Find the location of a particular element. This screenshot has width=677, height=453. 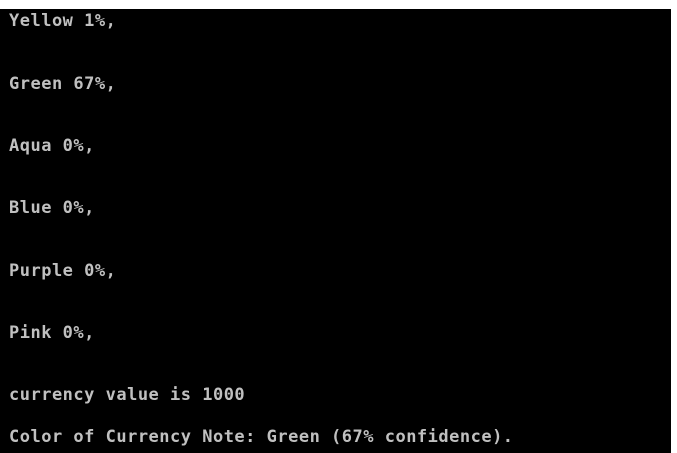

color-purple-line: Purple 0%, is located at coordinates (63, 271).